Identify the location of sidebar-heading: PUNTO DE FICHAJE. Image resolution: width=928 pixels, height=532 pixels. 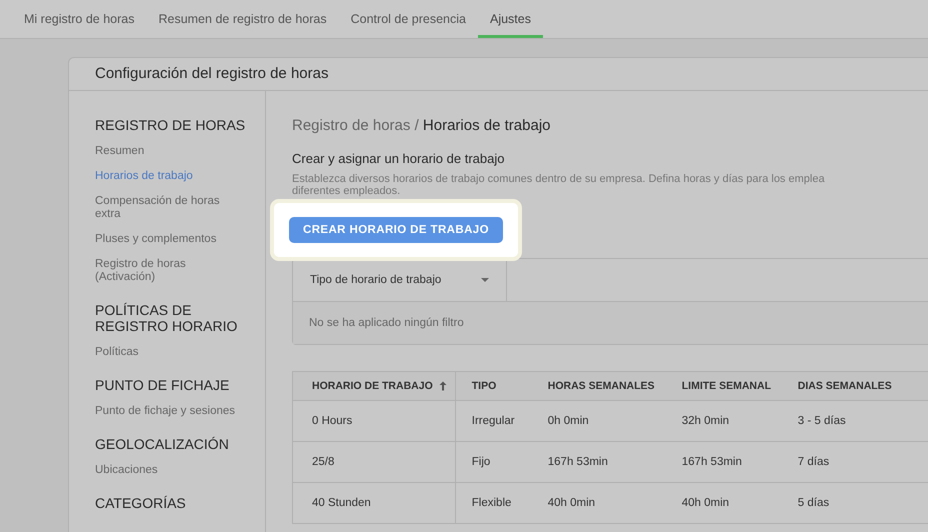
(162, 385).